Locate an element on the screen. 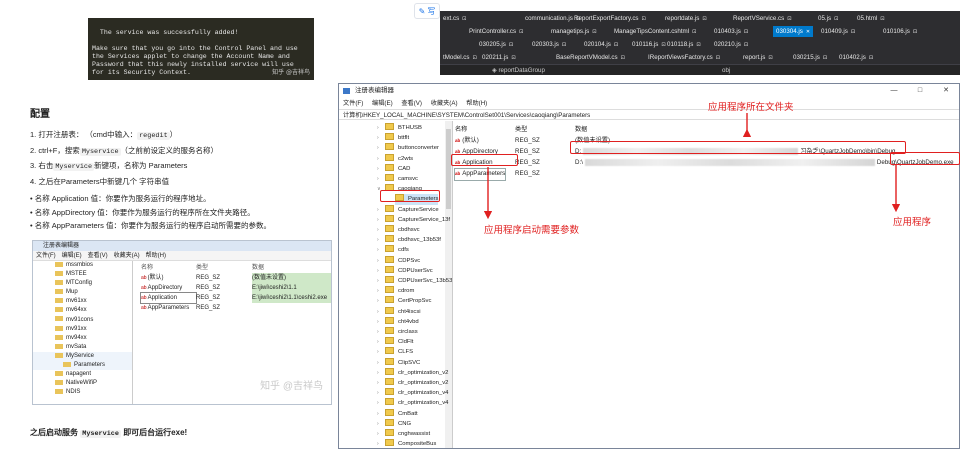  tree-item: NativeWifiP is located at coordinates (82, 383).